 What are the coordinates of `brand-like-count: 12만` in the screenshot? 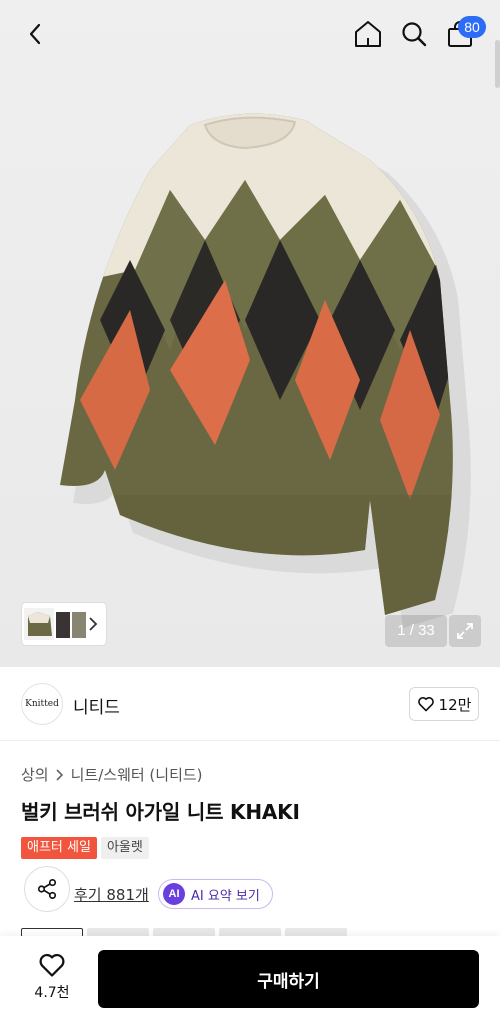 It's located at (455, 704).